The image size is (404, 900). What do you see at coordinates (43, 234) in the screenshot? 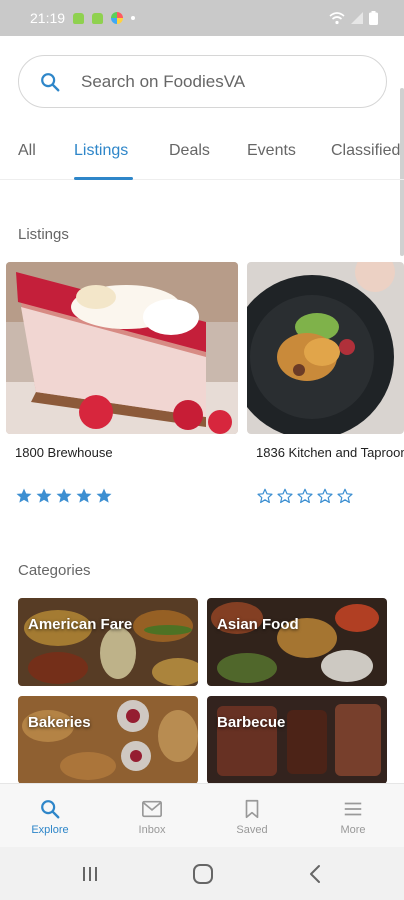
I see `listings-section-title: Listings` at bounding box center [43, 234].